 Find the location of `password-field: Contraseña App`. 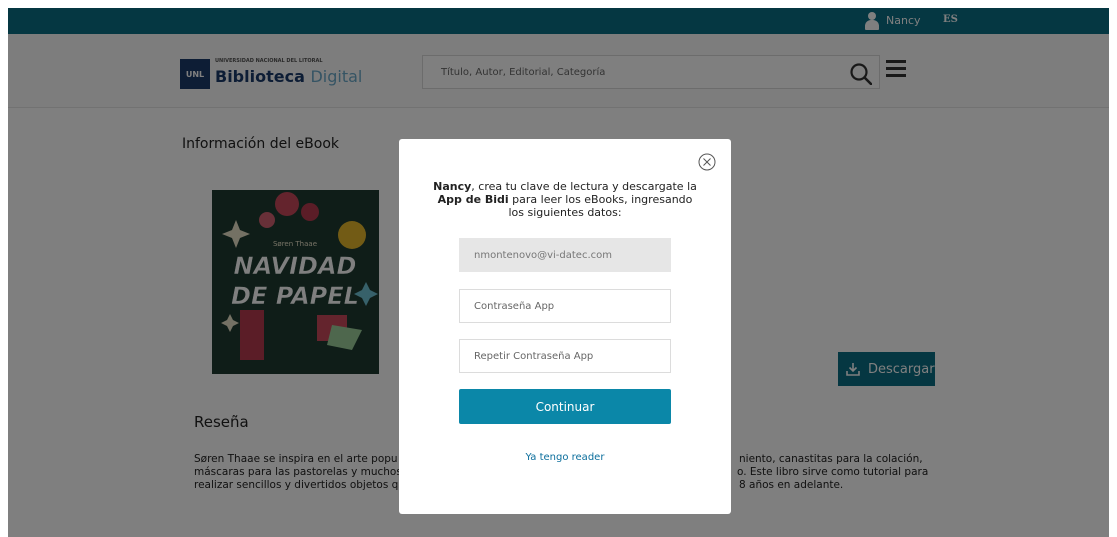

password-field: Contraseña App is located at coordinates (565, 306).